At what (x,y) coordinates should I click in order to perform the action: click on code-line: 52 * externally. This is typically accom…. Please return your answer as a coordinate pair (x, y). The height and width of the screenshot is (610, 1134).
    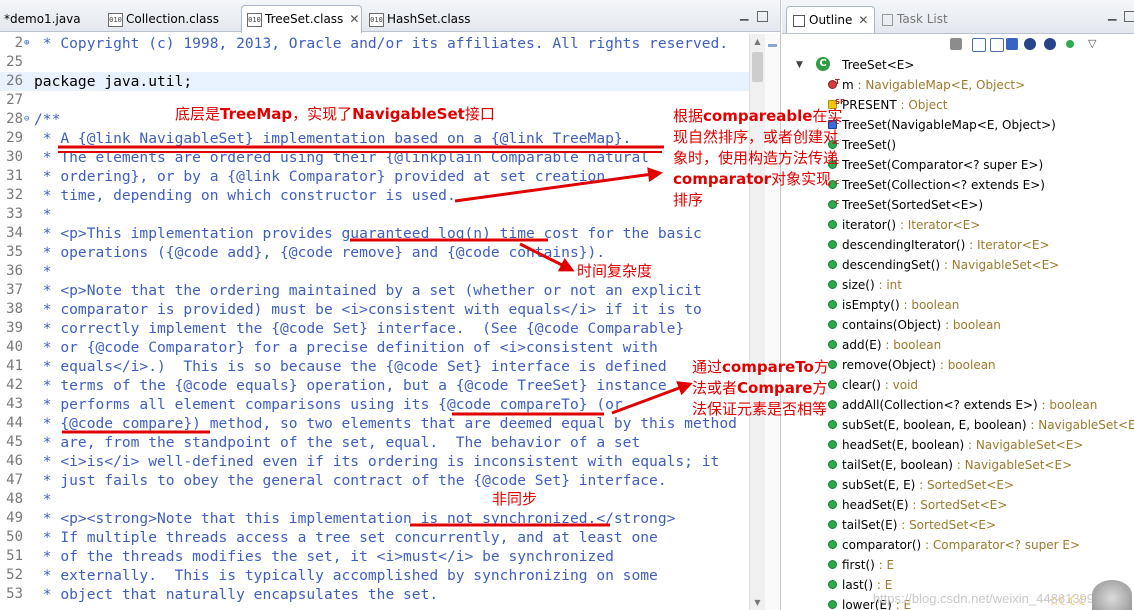
    Looking at the image, I should click on (374, 575).